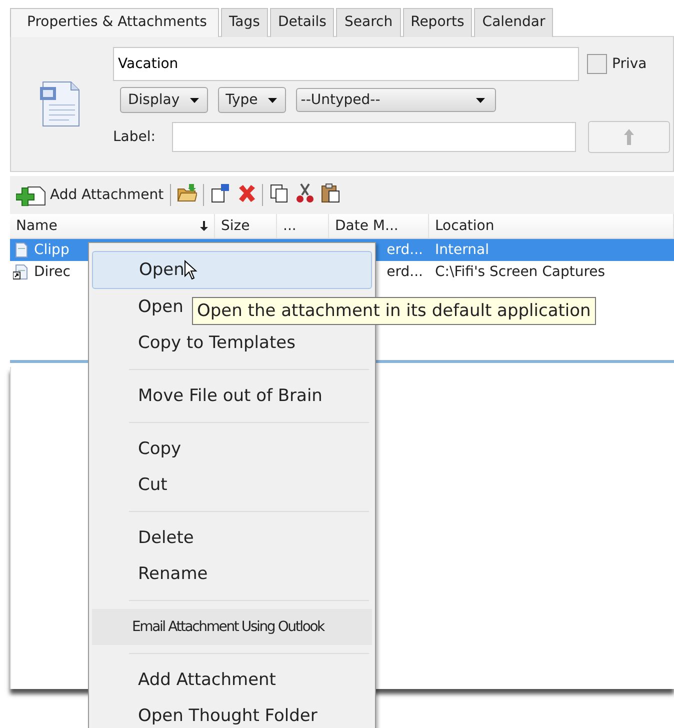  Describe the element at coordinates (220, 193) in the screenshot. I see `new-window-icon` at that location.